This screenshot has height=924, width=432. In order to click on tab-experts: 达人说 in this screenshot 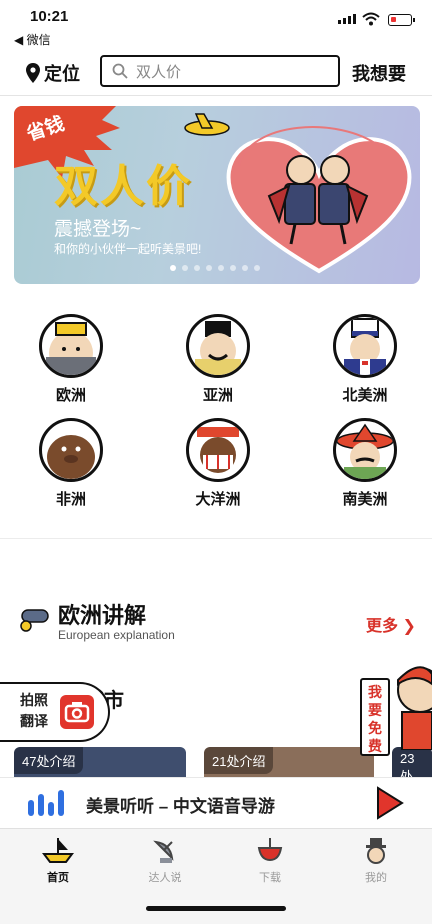, I will do `click(165, 860)`.